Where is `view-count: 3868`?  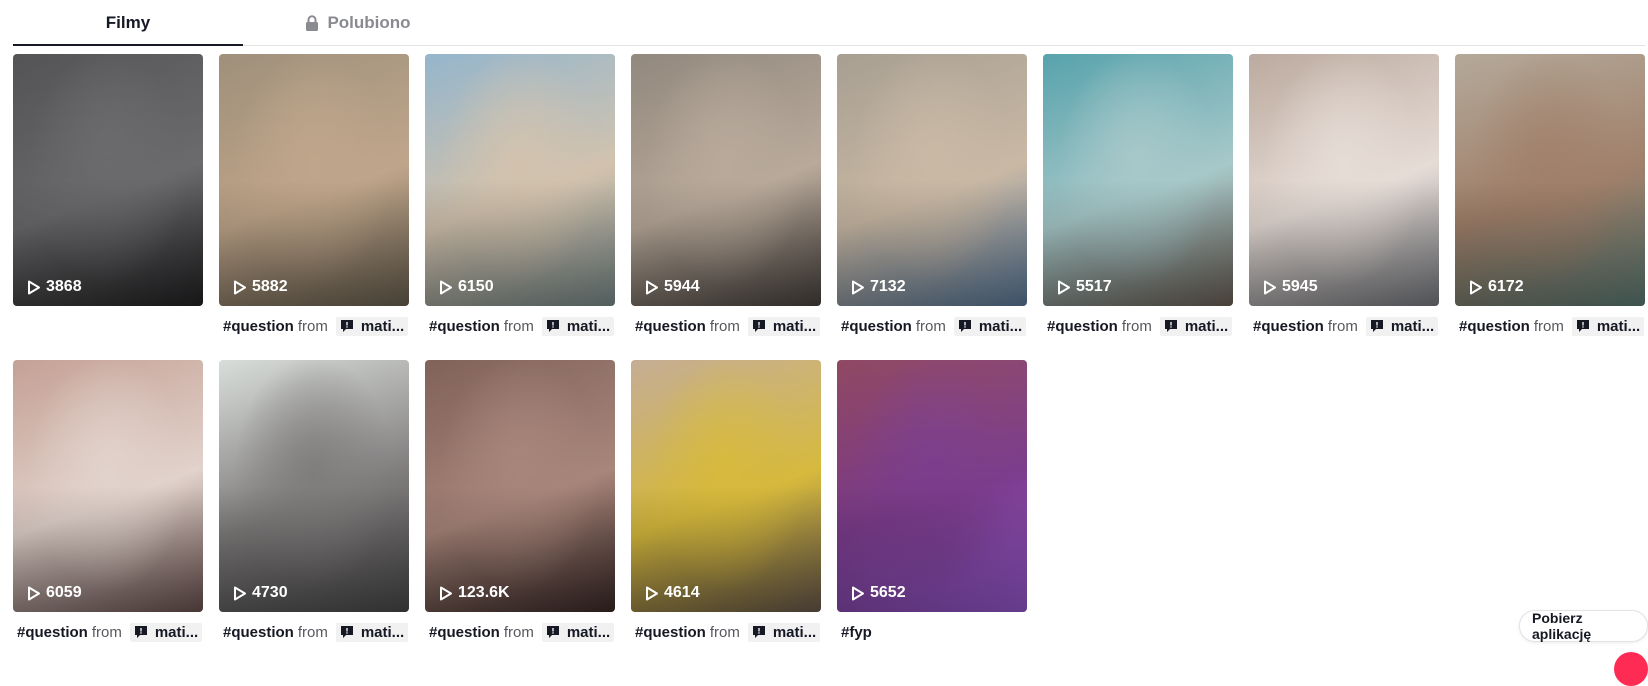
view-count: 3868 is located at coordinates (54, 287).